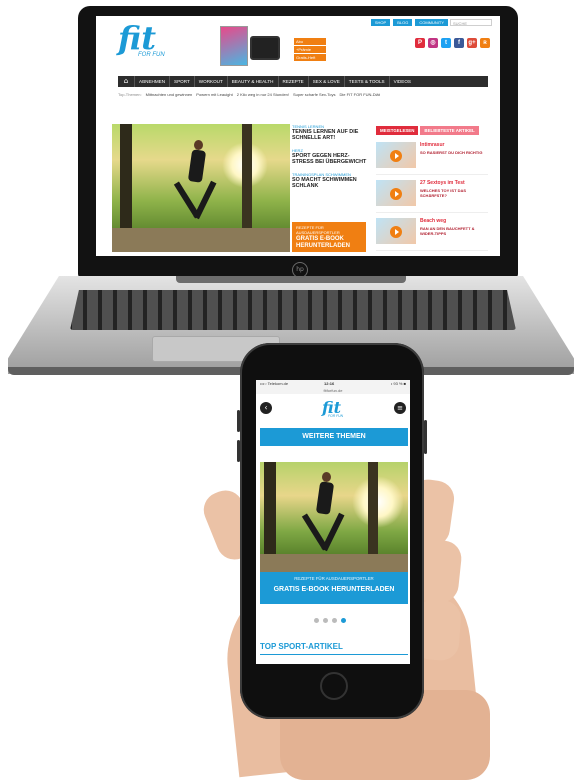 This screenshot has width=582, height=780. What do you see at coordinates (433, 221) in the screenshot?
I see `article-title: Beach weg` at bounding box center [433, 221].